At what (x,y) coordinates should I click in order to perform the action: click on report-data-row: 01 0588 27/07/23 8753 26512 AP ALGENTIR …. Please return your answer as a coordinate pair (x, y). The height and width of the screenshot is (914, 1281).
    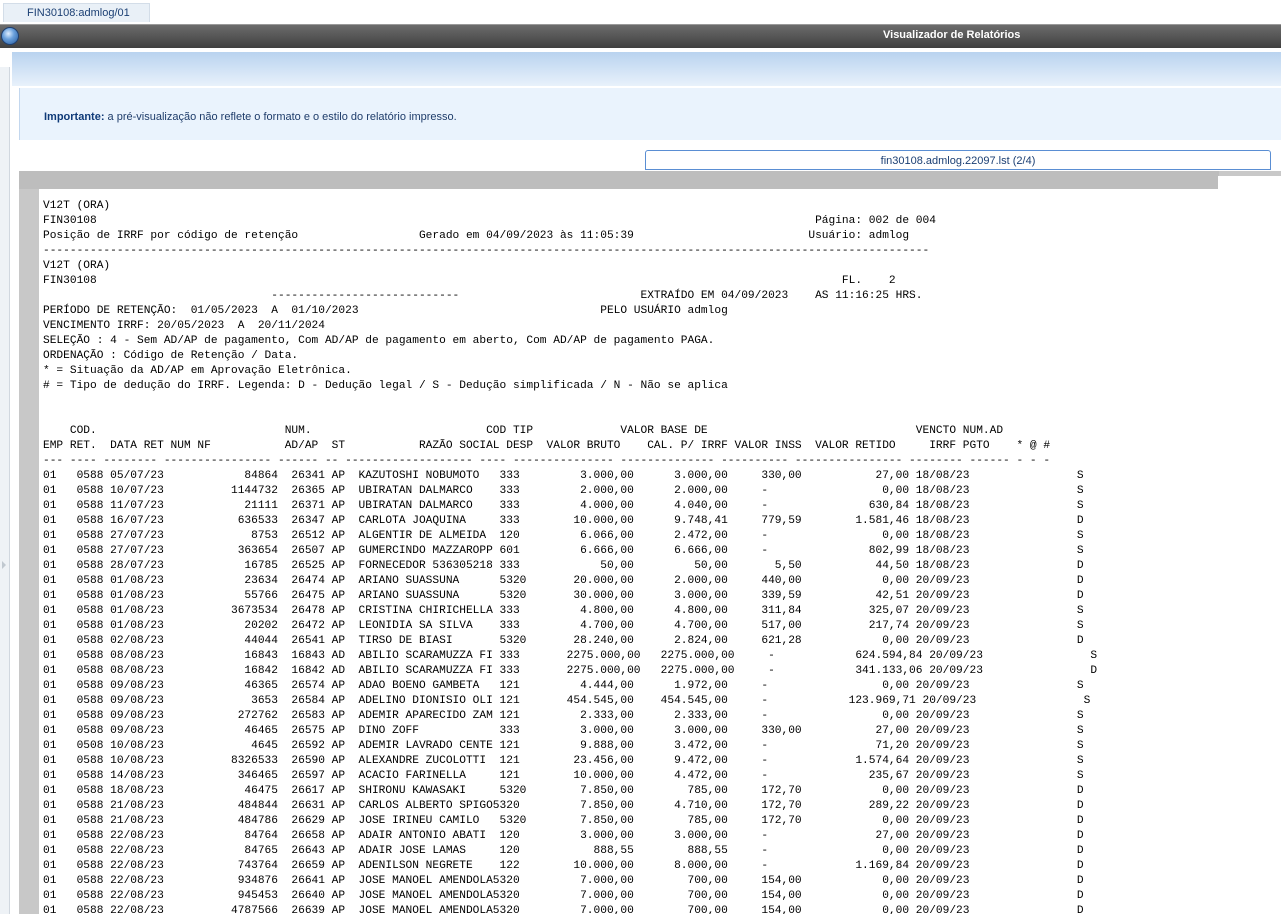
    Looking at the image, I should click on (563, 536).